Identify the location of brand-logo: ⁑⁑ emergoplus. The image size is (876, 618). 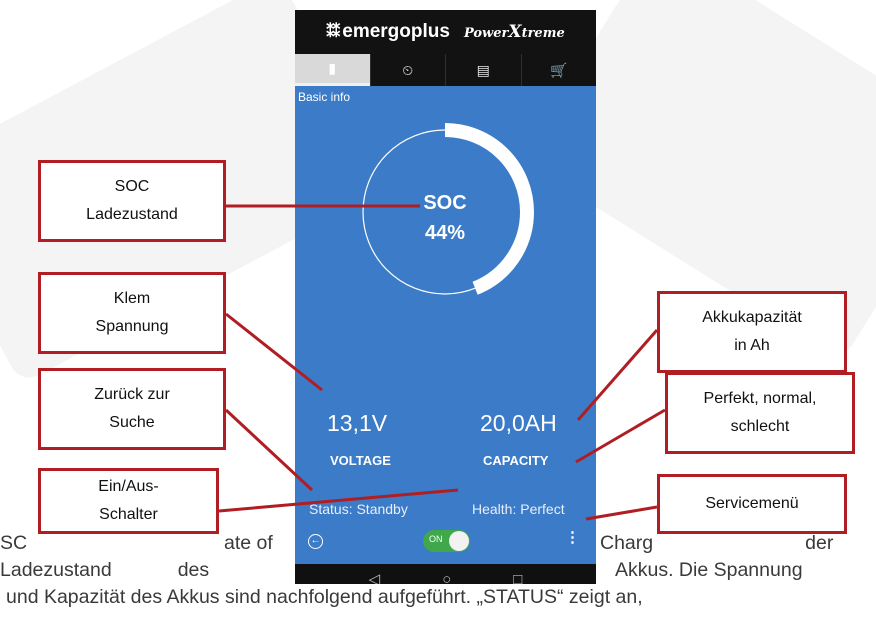
(388, 32).